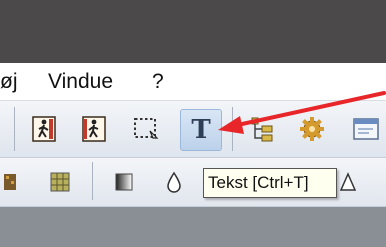 This screenshot has height=247, width=386. What do you see at coordinates (302, 112) in the screenshot?
I see `annotation-arrow-icon` at bounding box center [302, 112].